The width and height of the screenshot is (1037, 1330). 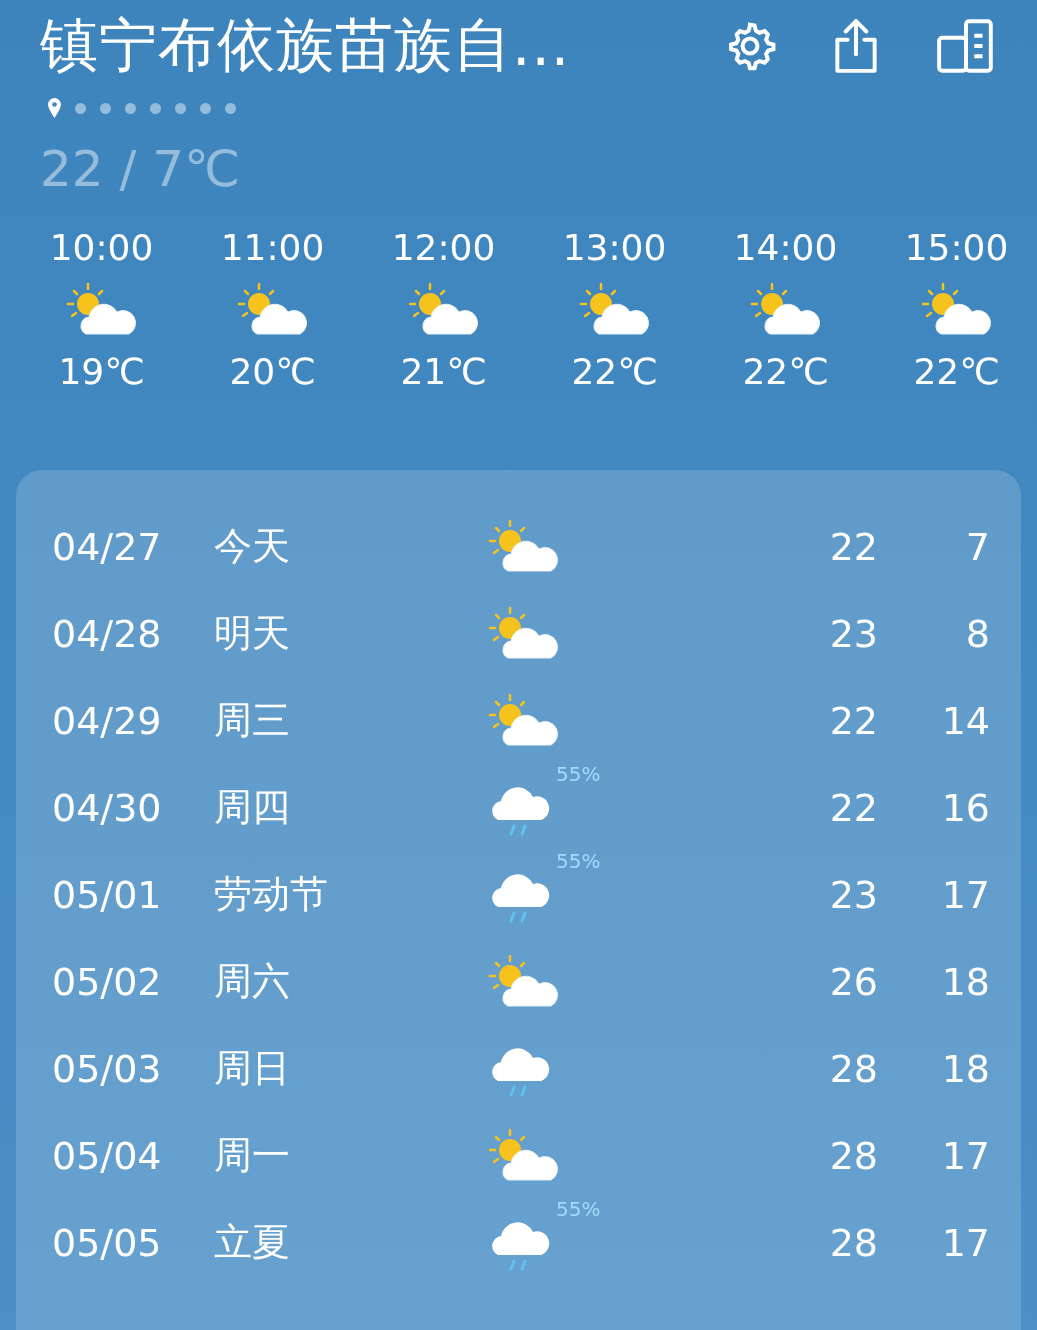 I want to click on forecast-date: 05/01, so click(x=107, y=894).